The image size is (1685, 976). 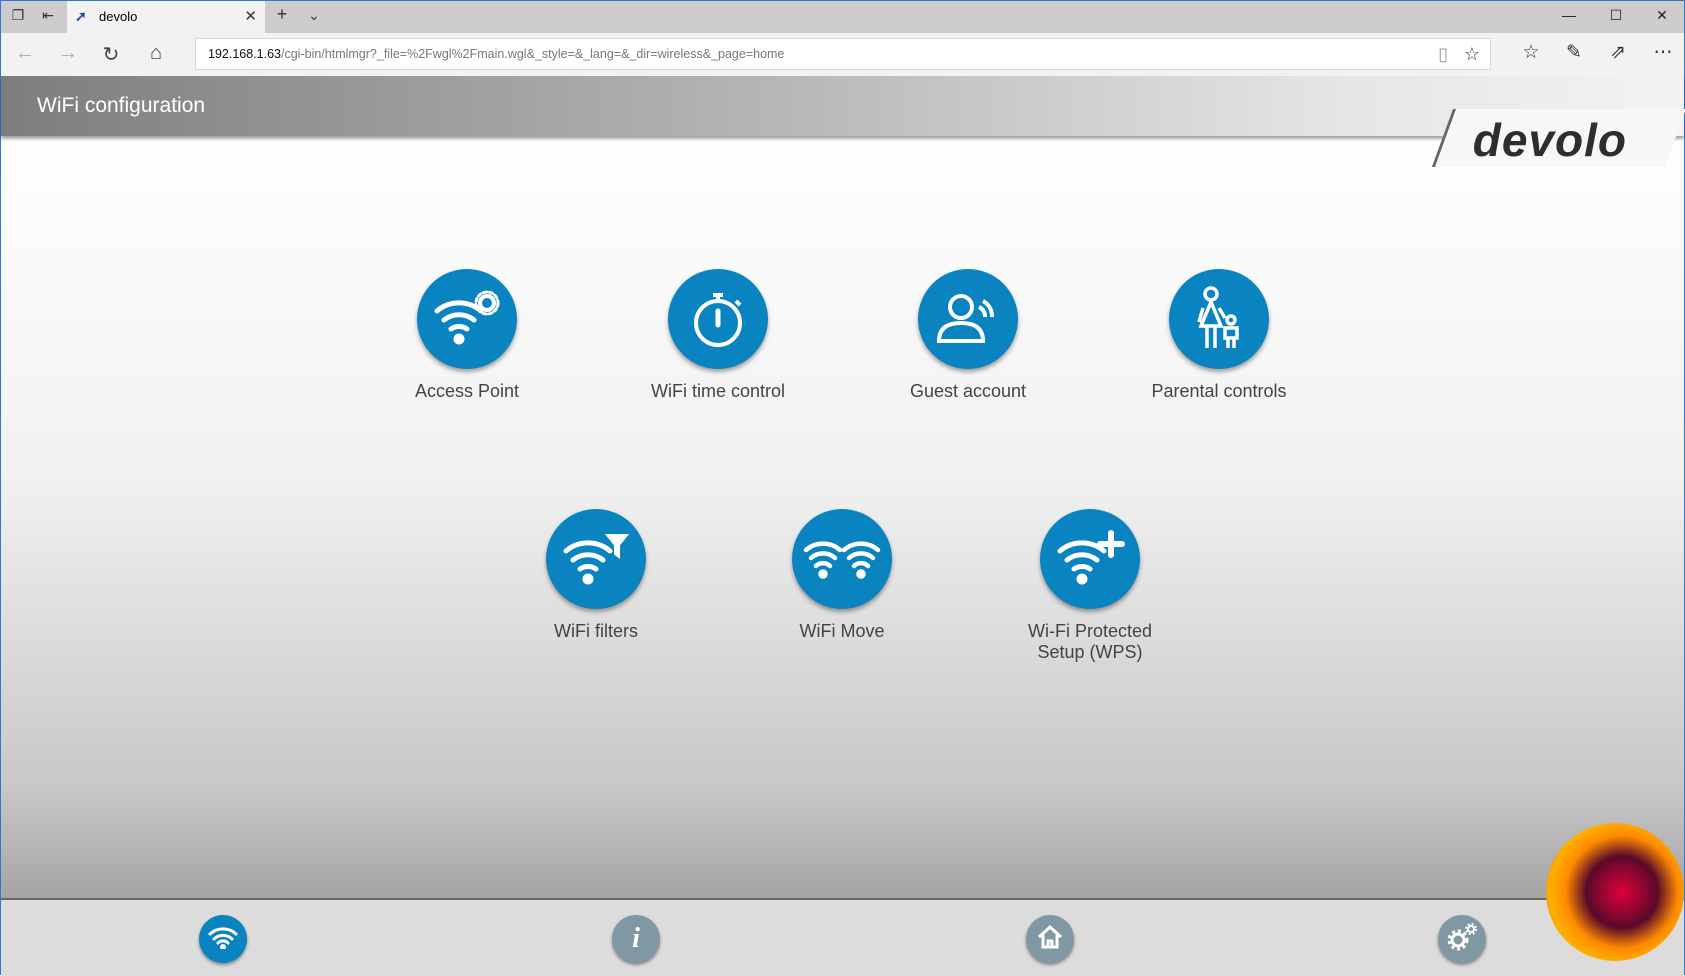 I want to click on notes-pen-icon: ✎, so click(x=1574, y=52).